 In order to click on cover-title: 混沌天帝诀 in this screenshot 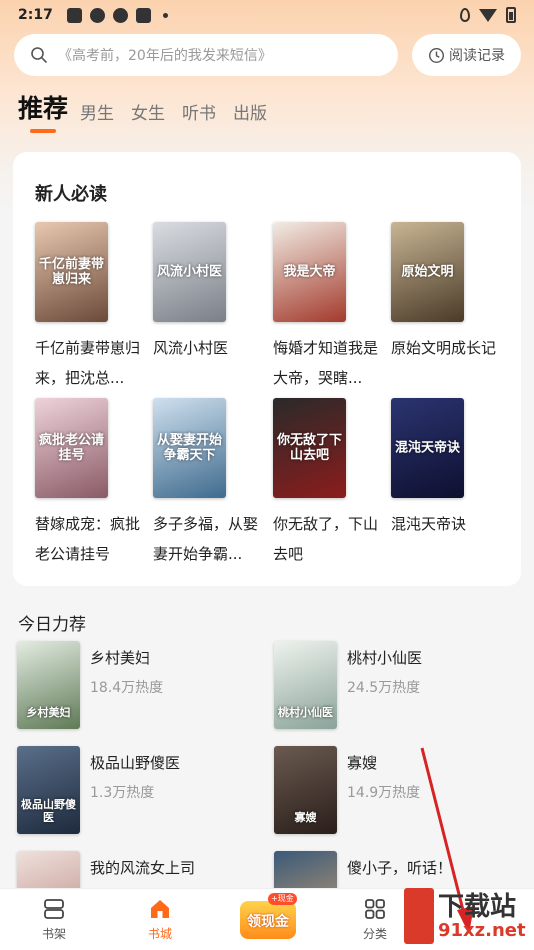, I will do `click(428, 448)`.